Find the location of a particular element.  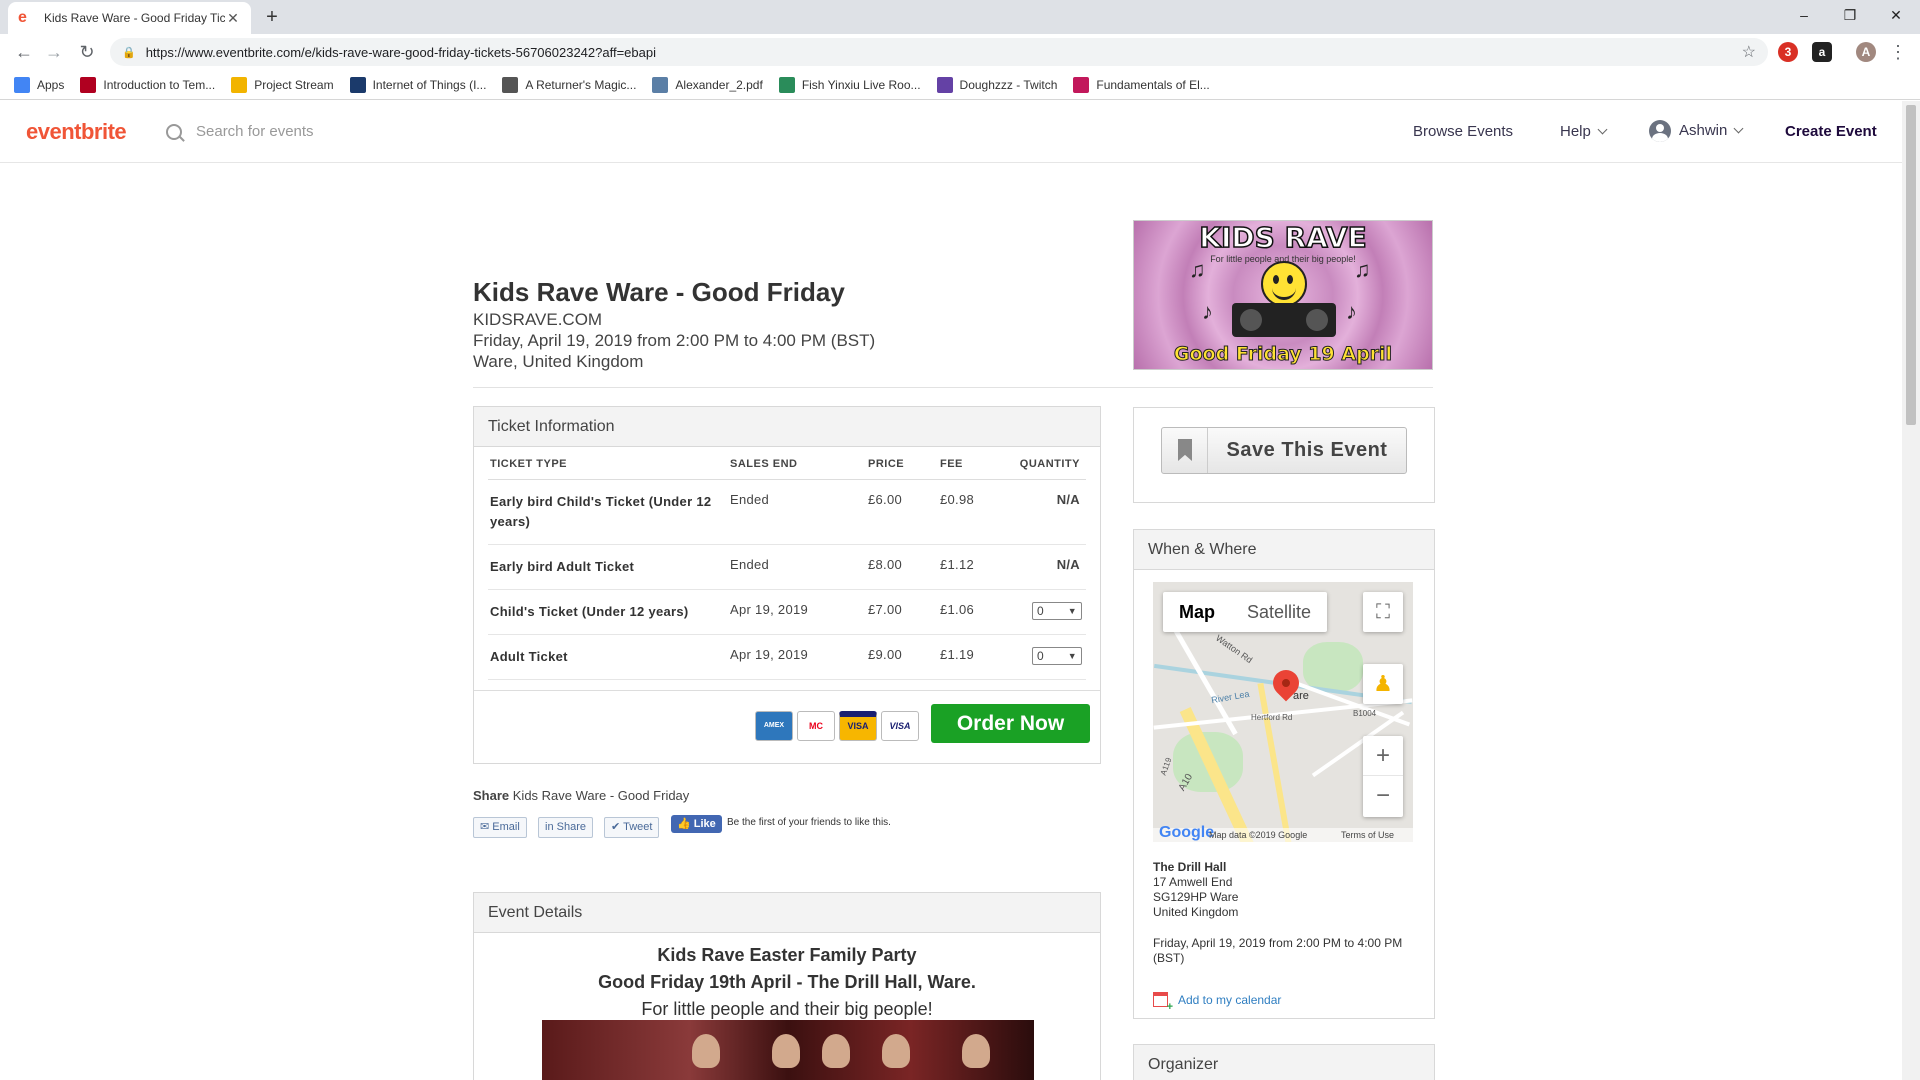

smiley-face-icon is located at coordinates (1284, 284).